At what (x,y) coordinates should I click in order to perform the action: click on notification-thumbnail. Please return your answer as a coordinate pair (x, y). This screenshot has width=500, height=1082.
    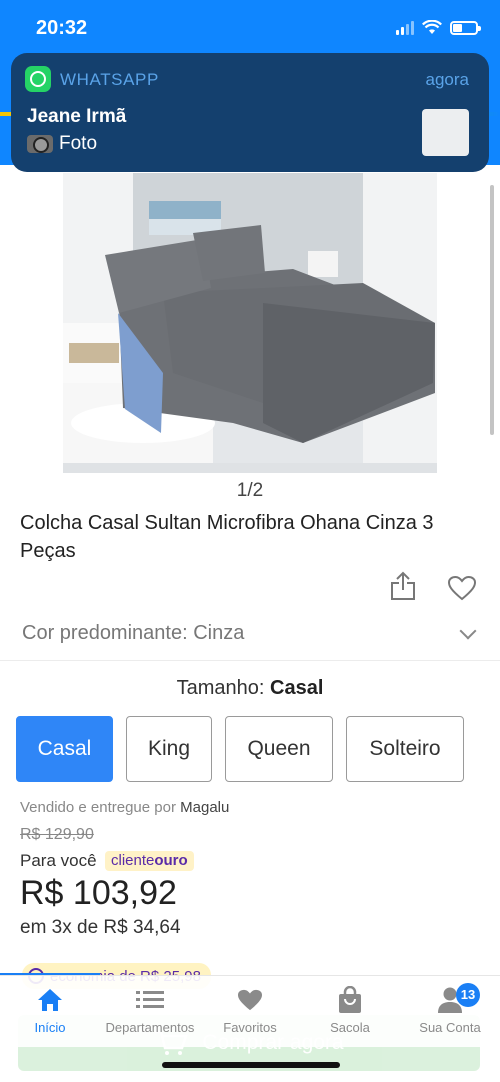
    Looking at the image, I should click on (445, 132).